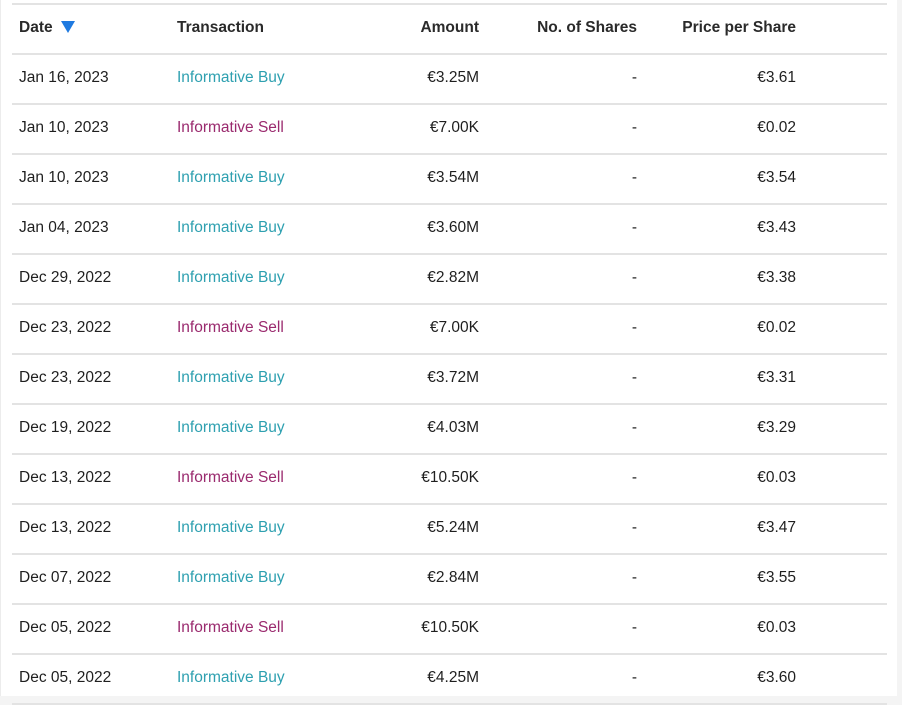 The height and width of the screenshot is (705, 902). I want to click on price-cell: €3.61, so click(776, 77).